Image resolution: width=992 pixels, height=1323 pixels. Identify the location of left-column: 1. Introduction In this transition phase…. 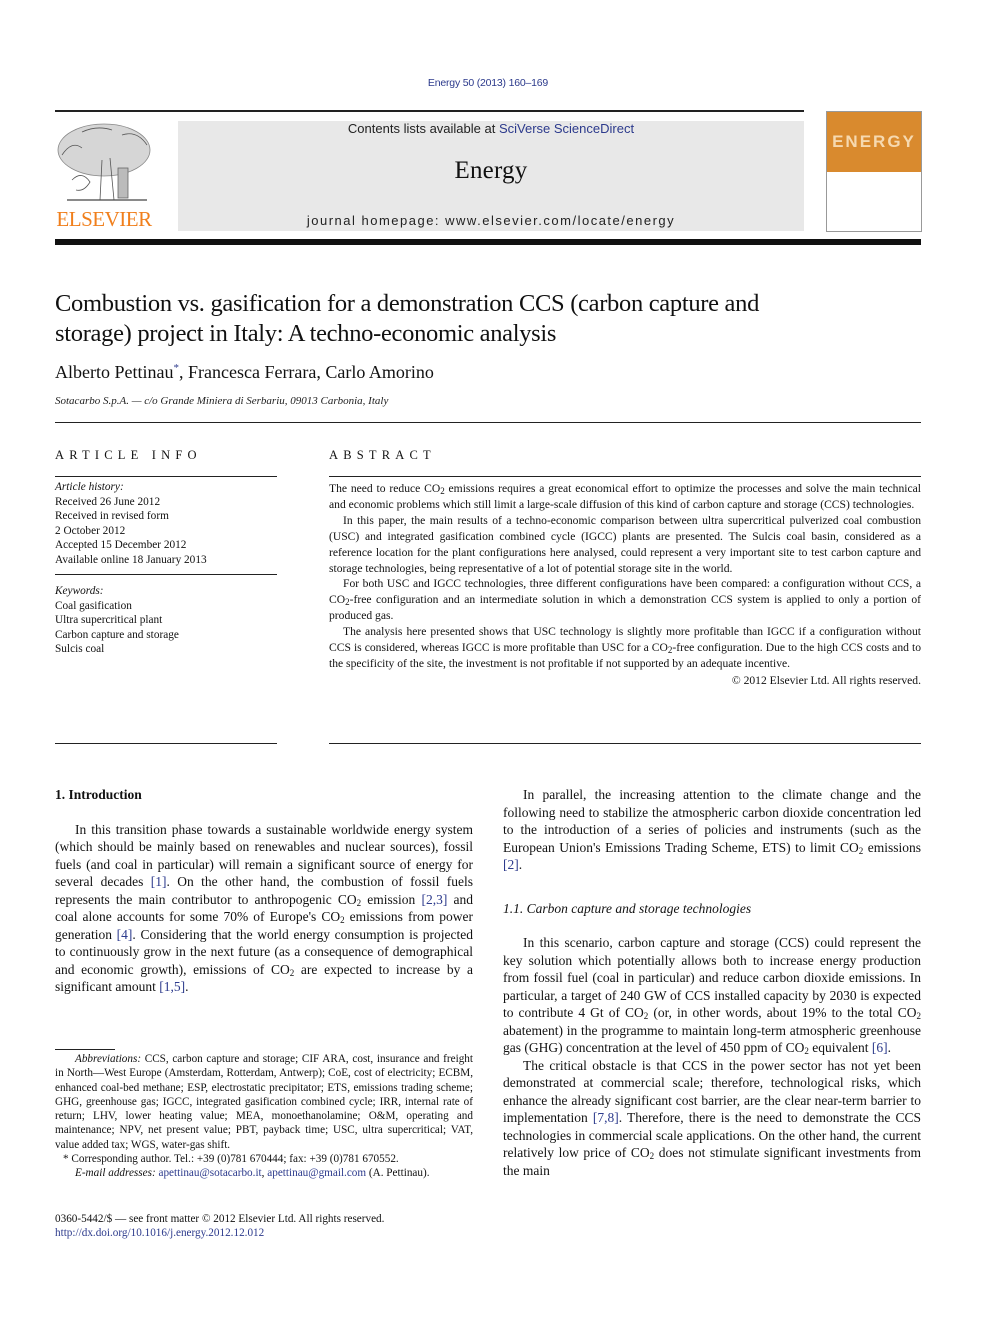
(264, 891).